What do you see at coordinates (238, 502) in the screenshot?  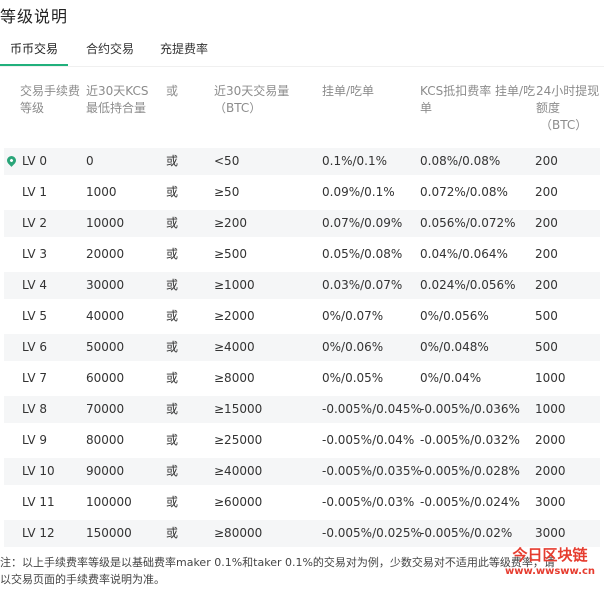 I see `cell-volume: ≥60000` at bounding box center [238, 502].